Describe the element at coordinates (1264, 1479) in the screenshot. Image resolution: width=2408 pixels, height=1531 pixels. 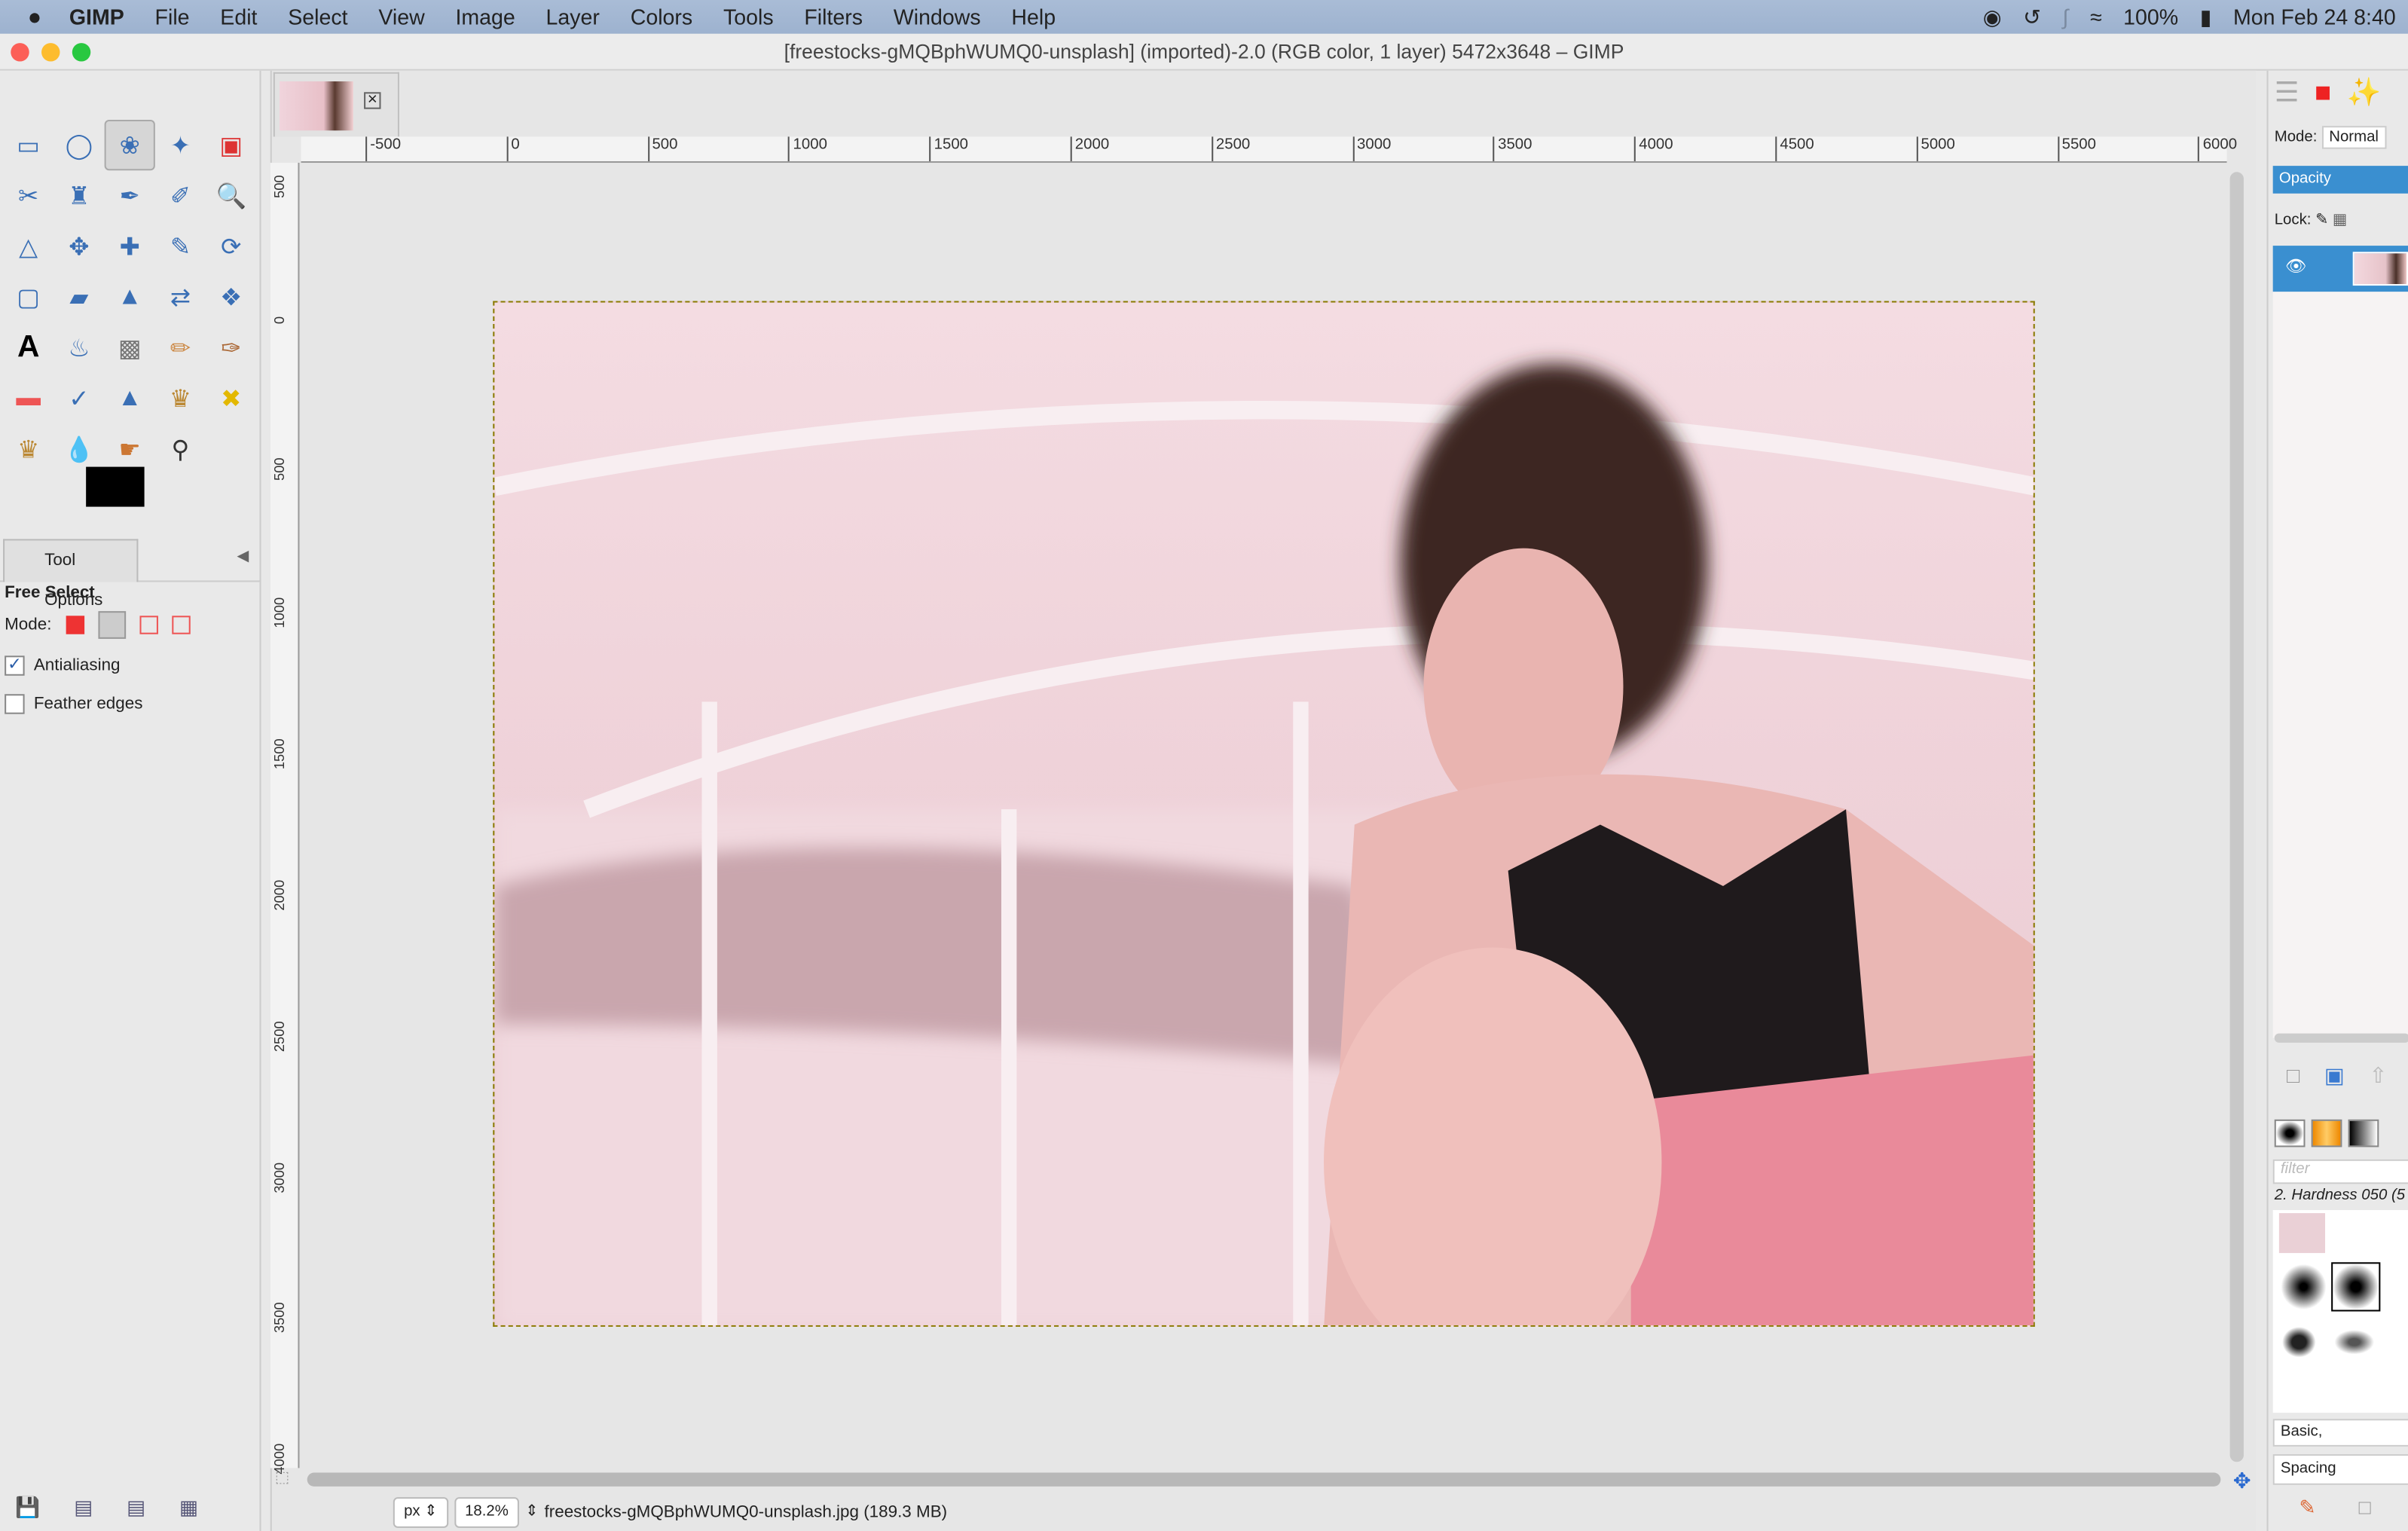
I see `horizontal-scrollbar` at that location.